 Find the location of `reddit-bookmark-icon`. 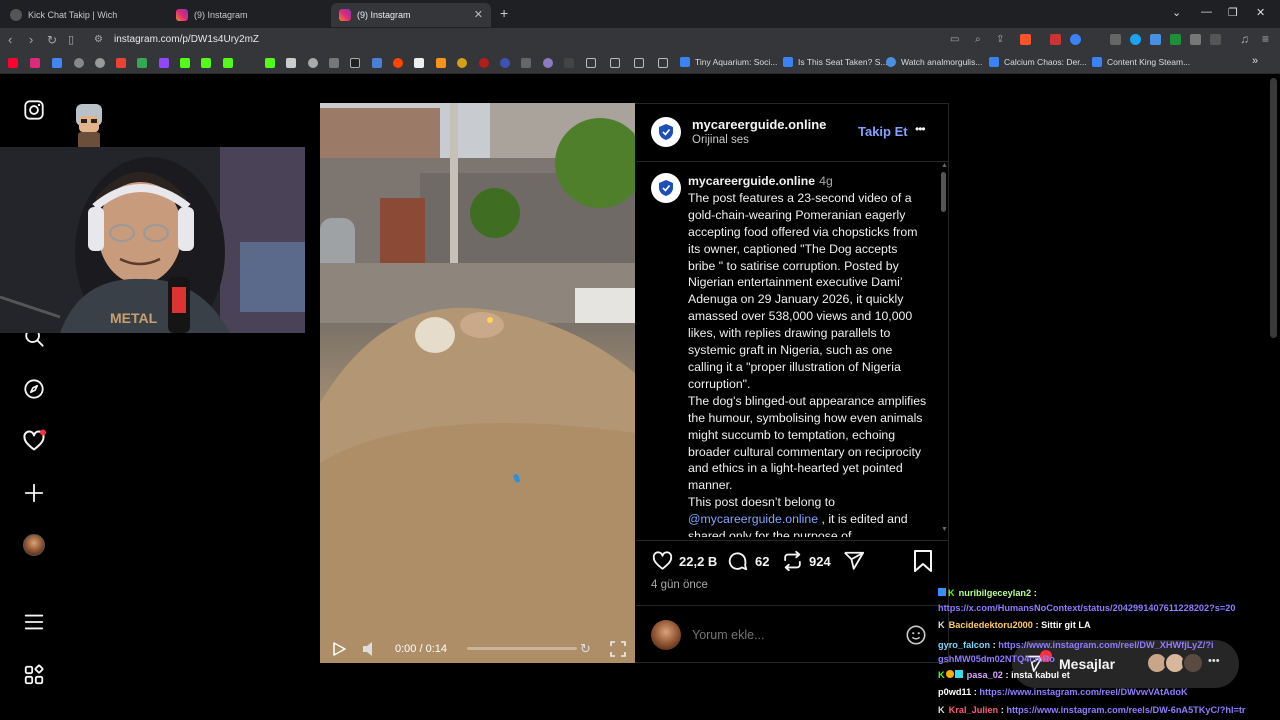

reddit-bookmark-icon is located at coordinates (398, 63).